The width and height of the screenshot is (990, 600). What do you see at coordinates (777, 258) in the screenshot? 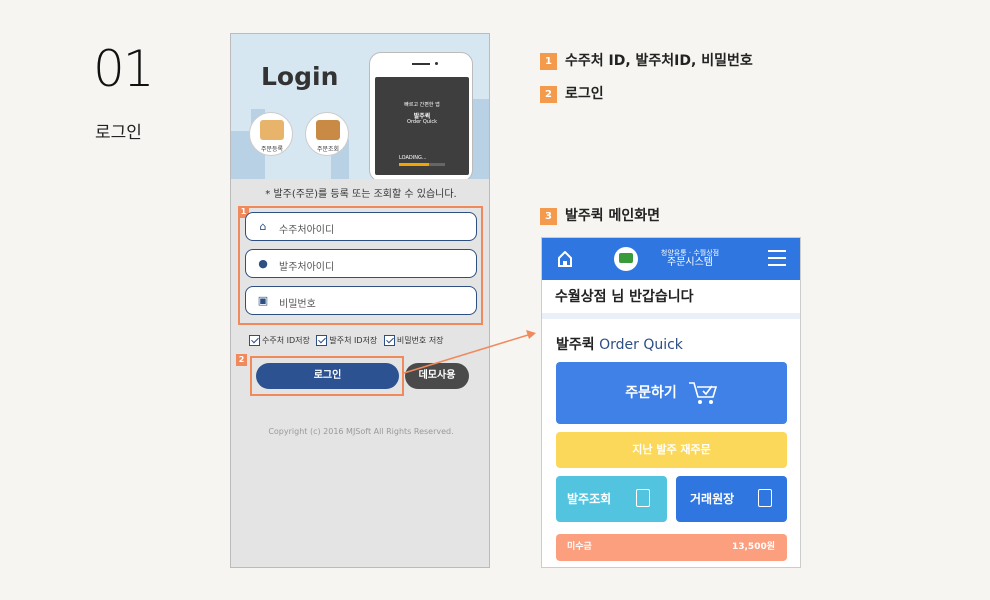
I see `hamburger-menu-icon` at bounding box center [777, 258].